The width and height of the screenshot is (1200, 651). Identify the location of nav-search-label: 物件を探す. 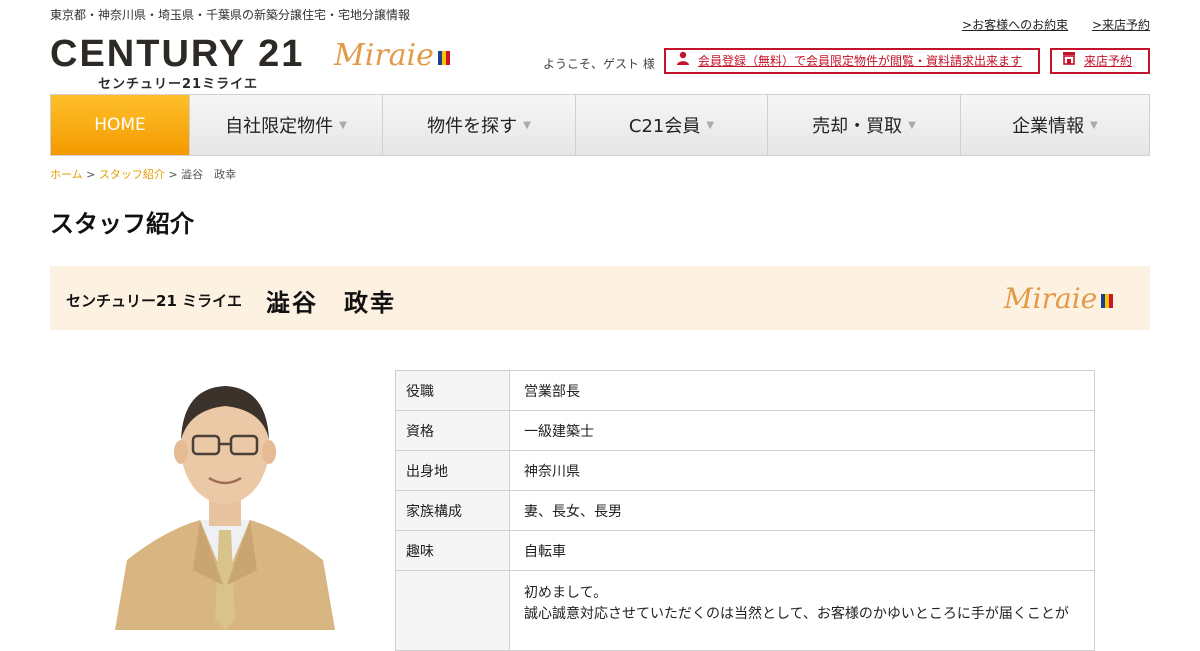
(472, 126).